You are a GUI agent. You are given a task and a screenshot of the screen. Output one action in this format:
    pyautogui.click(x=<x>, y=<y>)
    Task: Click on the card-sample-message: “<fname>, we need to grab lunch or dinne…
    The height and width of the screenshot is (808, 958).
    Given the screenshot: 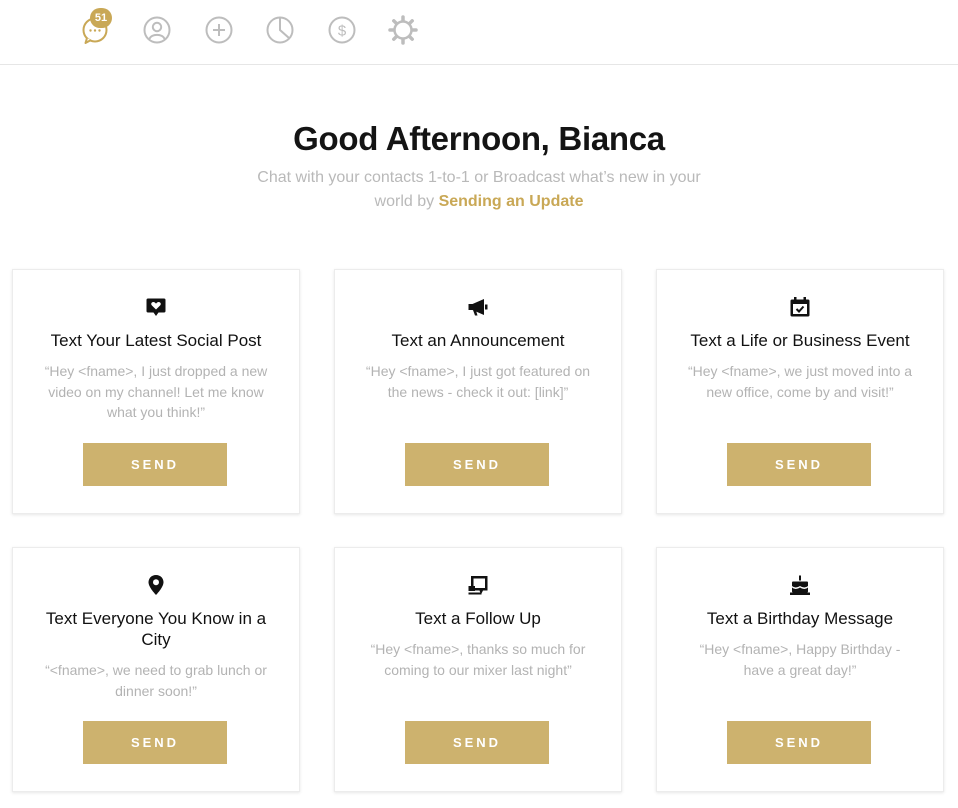 What is the action you would take?
    pyautogui.click(x=156, y=680)
    